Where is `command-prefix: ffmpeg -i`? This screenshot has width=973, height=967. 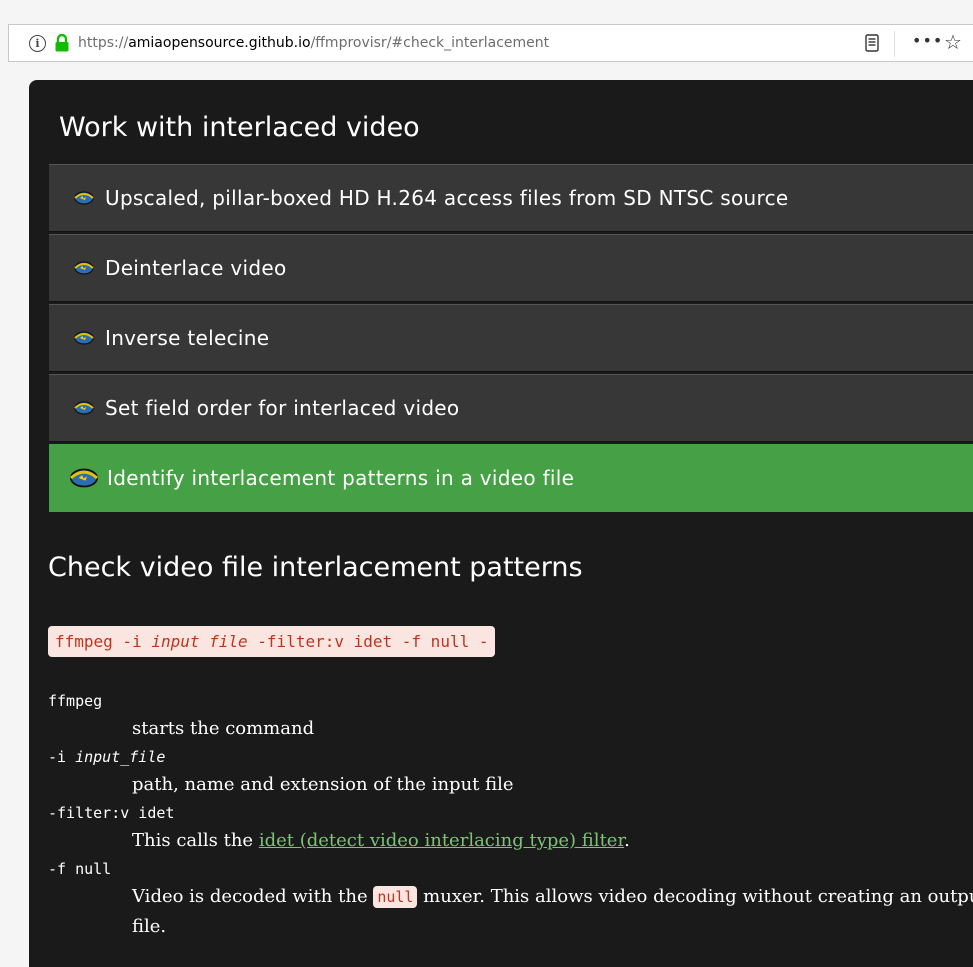
command-prefix: ffmpeg -i is located at coordinates (103, 641).